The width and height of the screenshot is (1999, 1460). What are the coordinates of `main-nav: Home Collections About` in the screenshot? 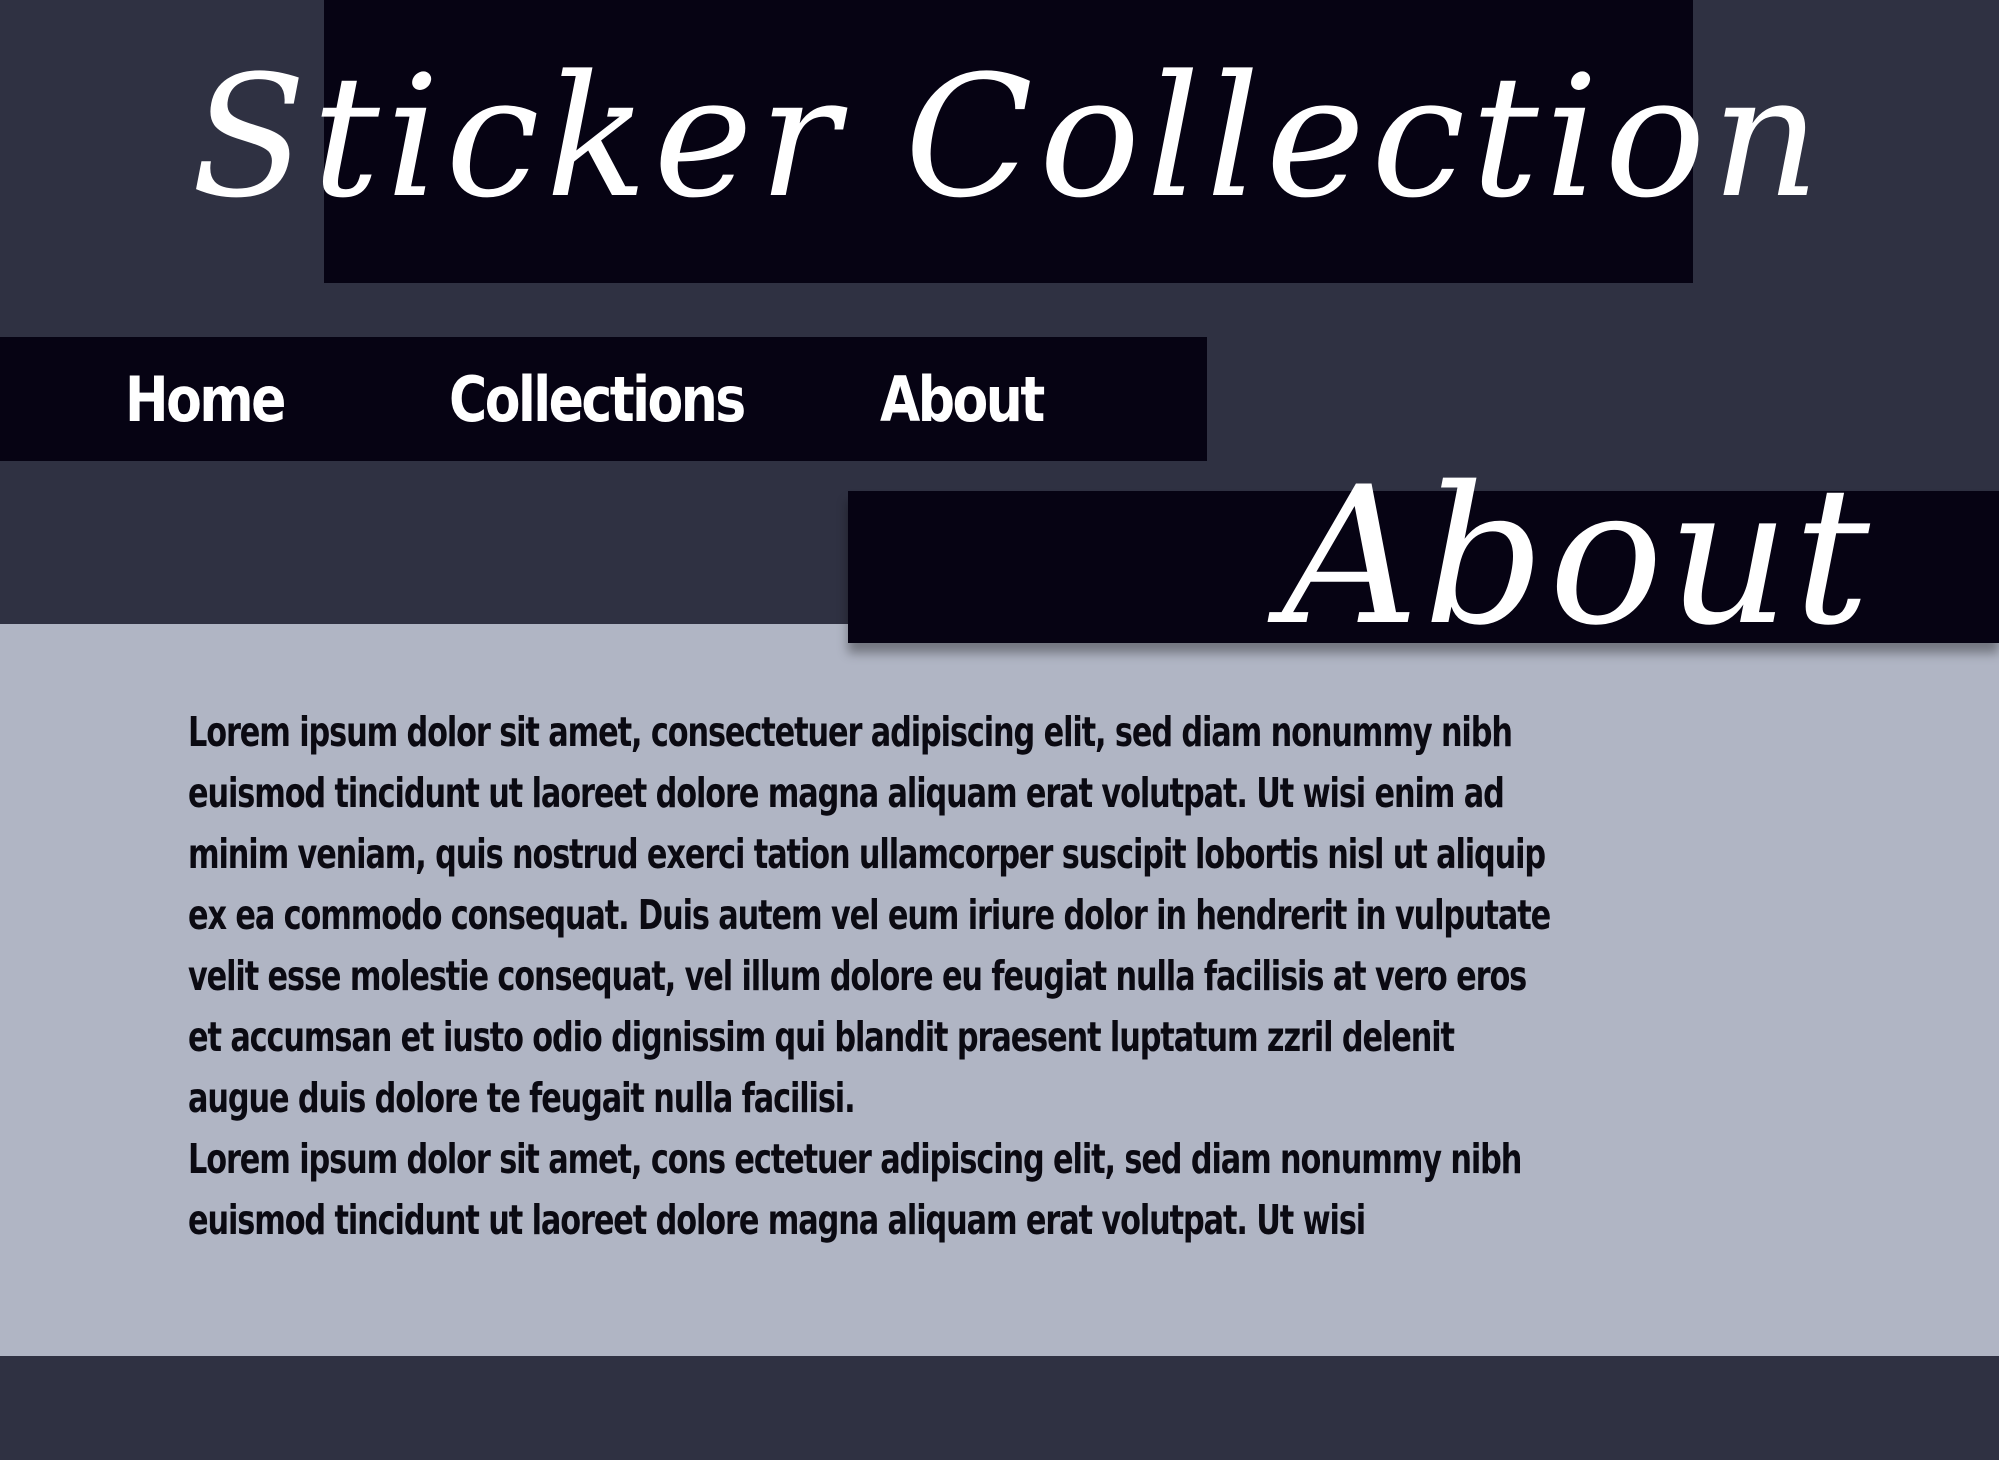 It's located at (603, 399).